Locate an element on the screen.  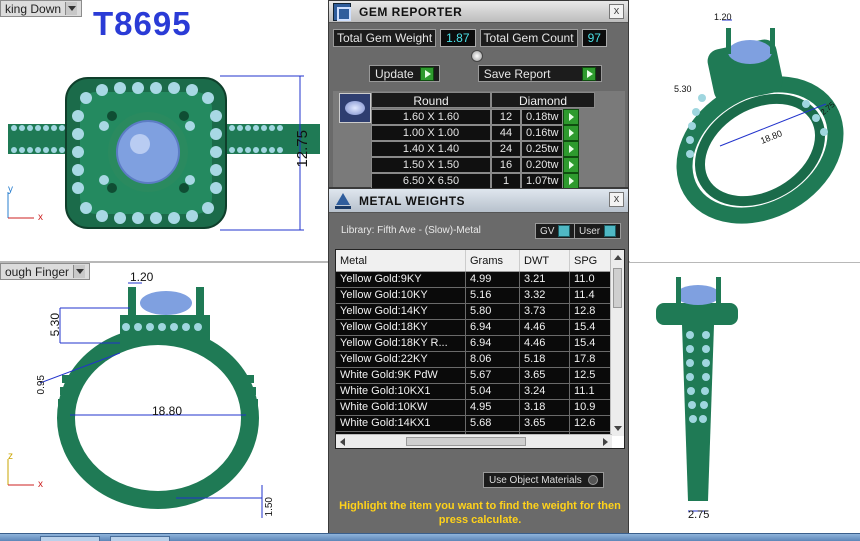
metal-name: Yellow Gold:22KY is located at coordinates (401, 359).